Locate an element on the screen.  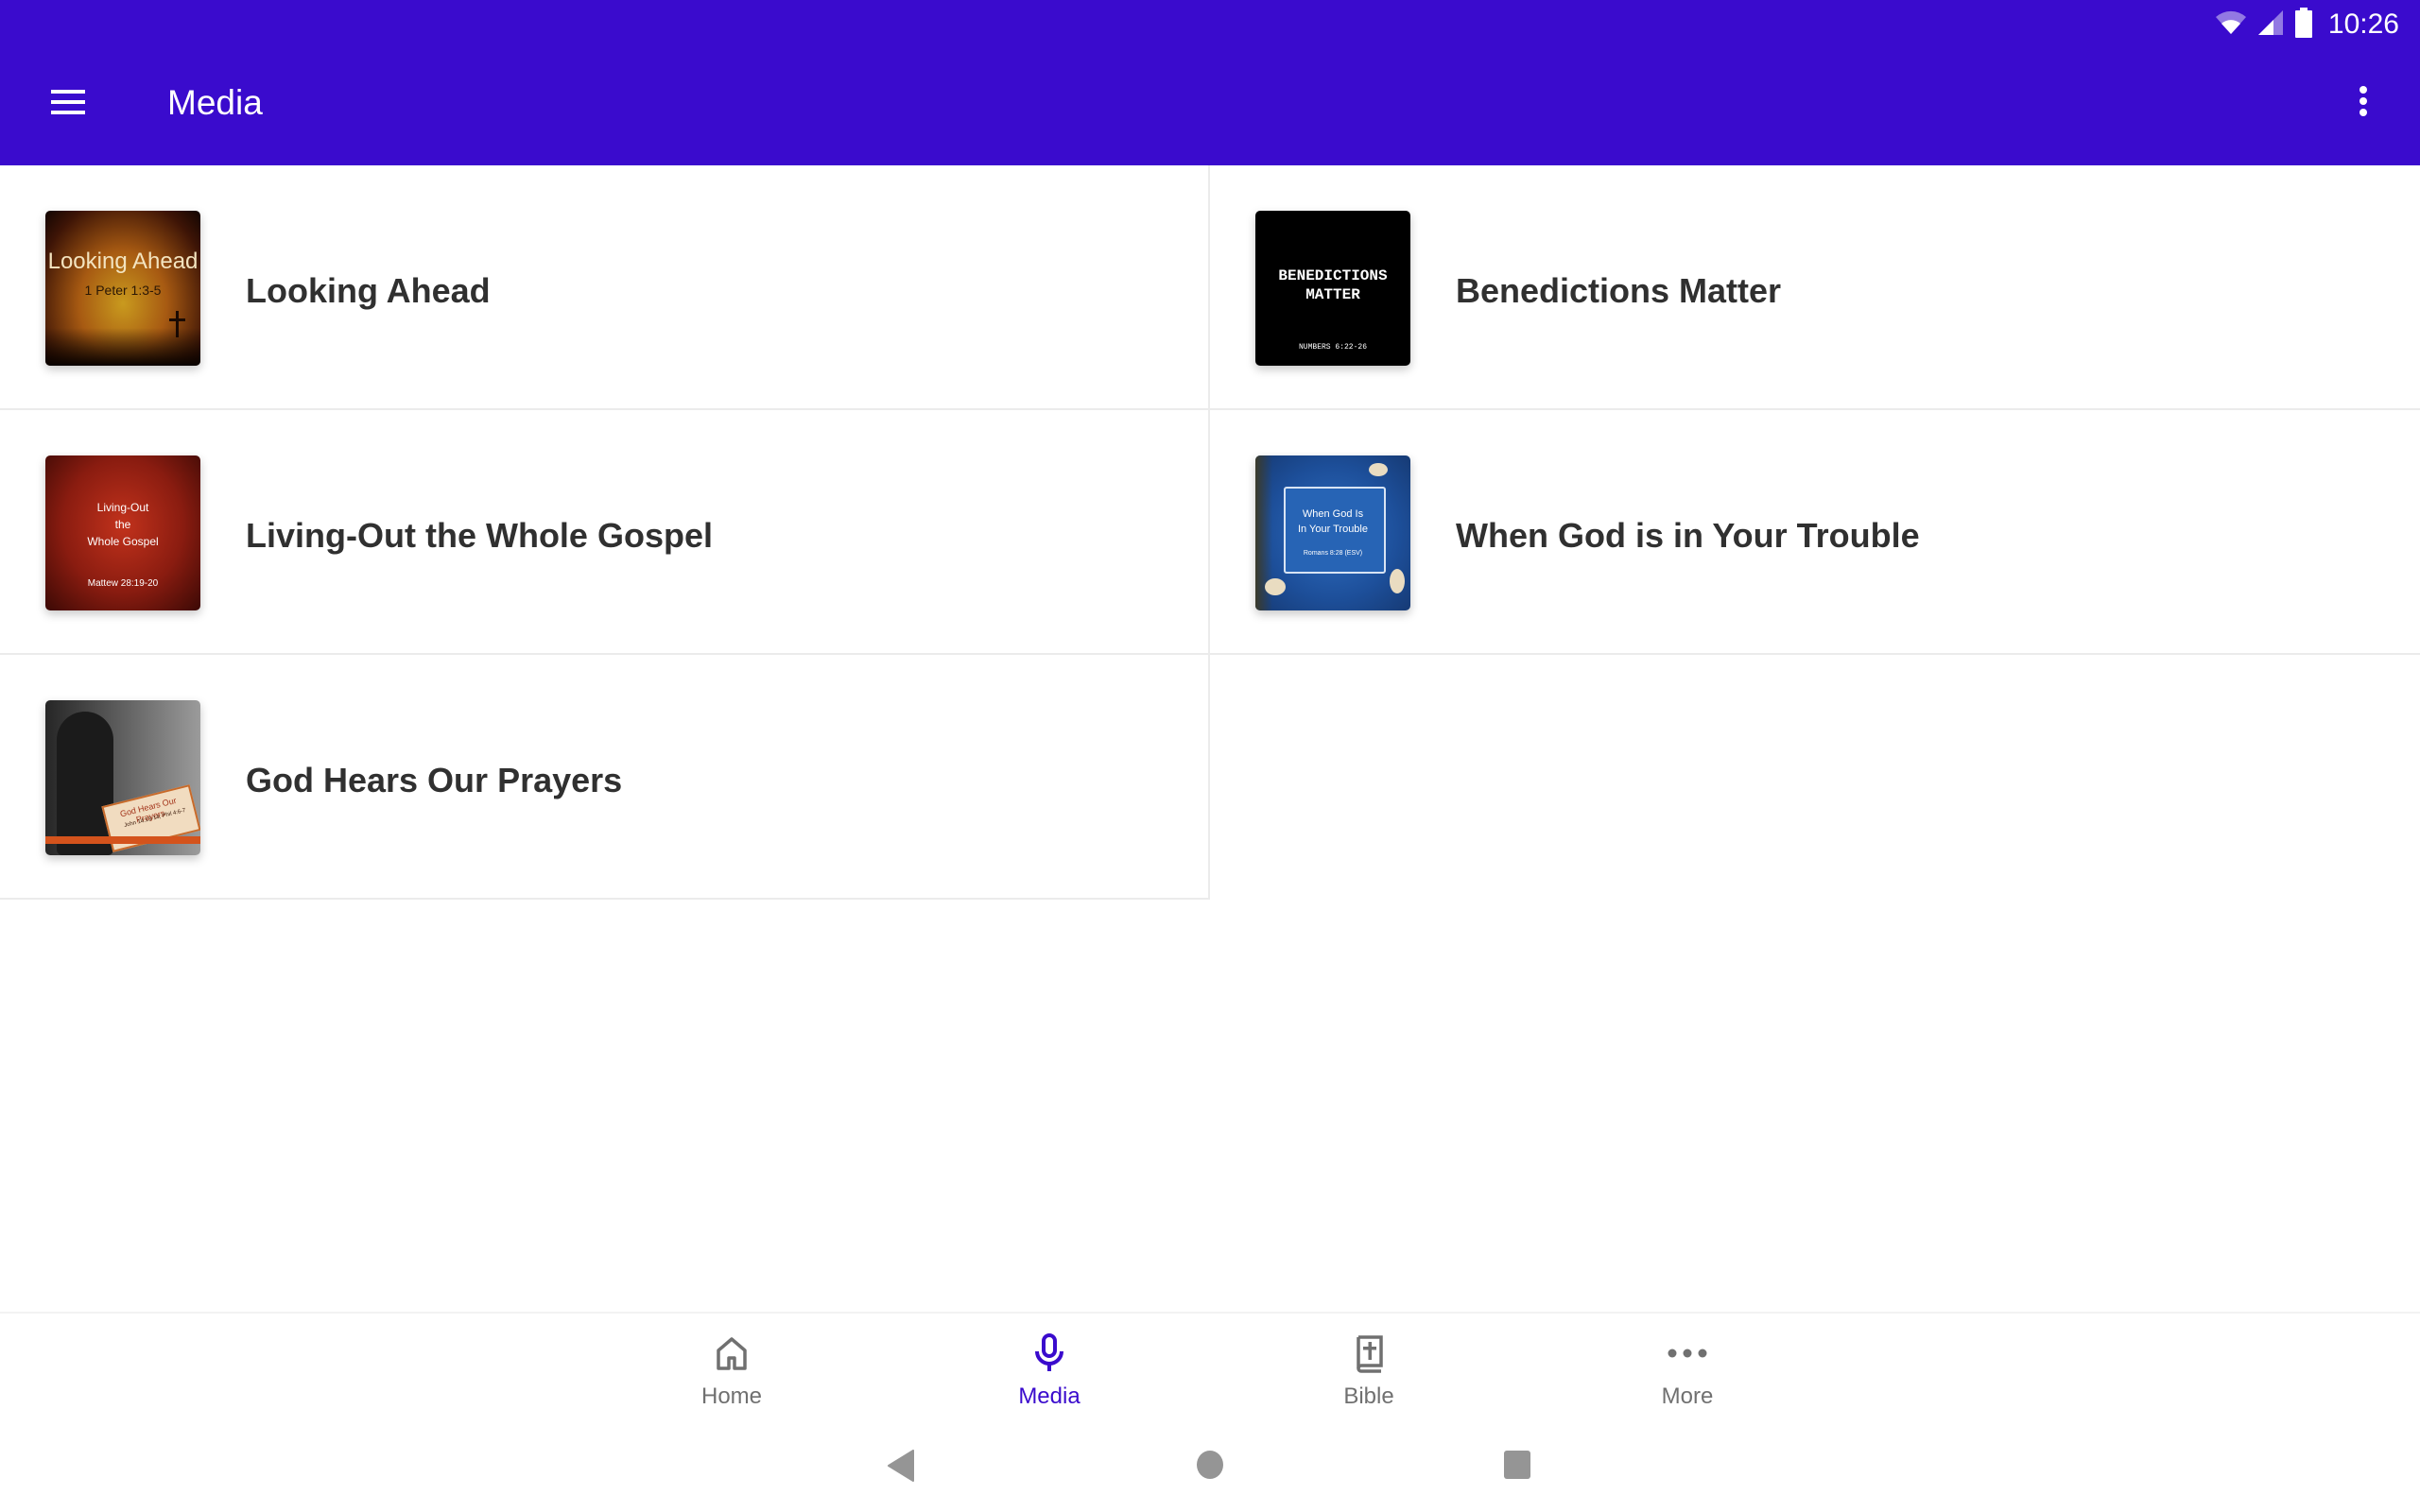
hamburger-menu-icon is located at coordinates (68, 104).